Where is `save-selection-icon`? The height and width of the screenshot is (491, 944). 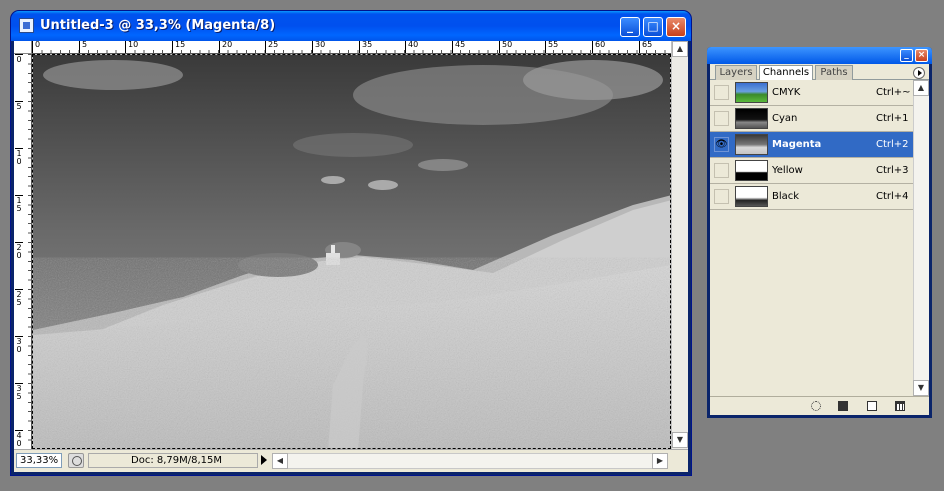
save-selection-icon is located at coordinates (843, 406).